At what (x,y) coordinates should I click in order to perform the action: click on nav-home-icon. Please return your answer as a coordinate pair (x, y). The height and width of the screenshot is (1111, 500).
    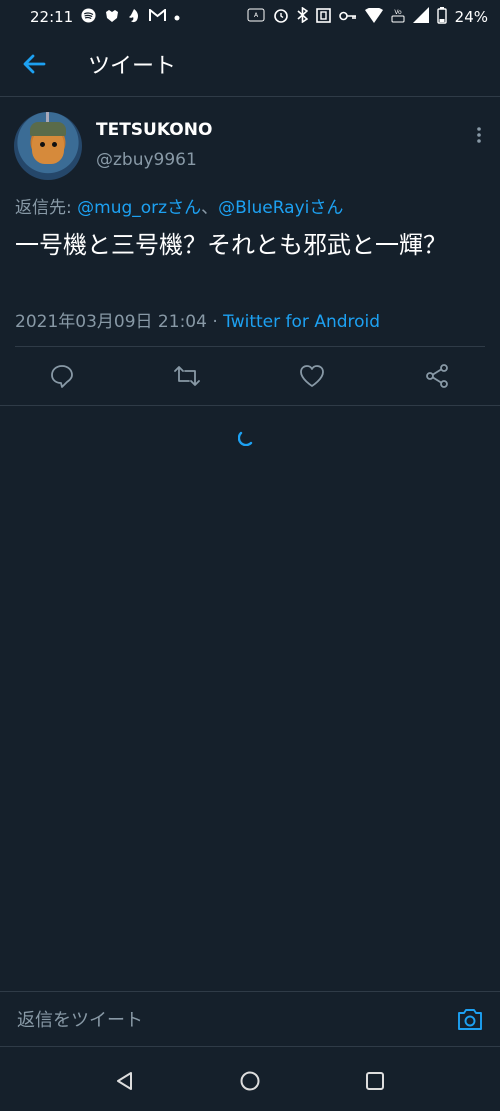
    Looking at the image, I should click on (250, 1081).